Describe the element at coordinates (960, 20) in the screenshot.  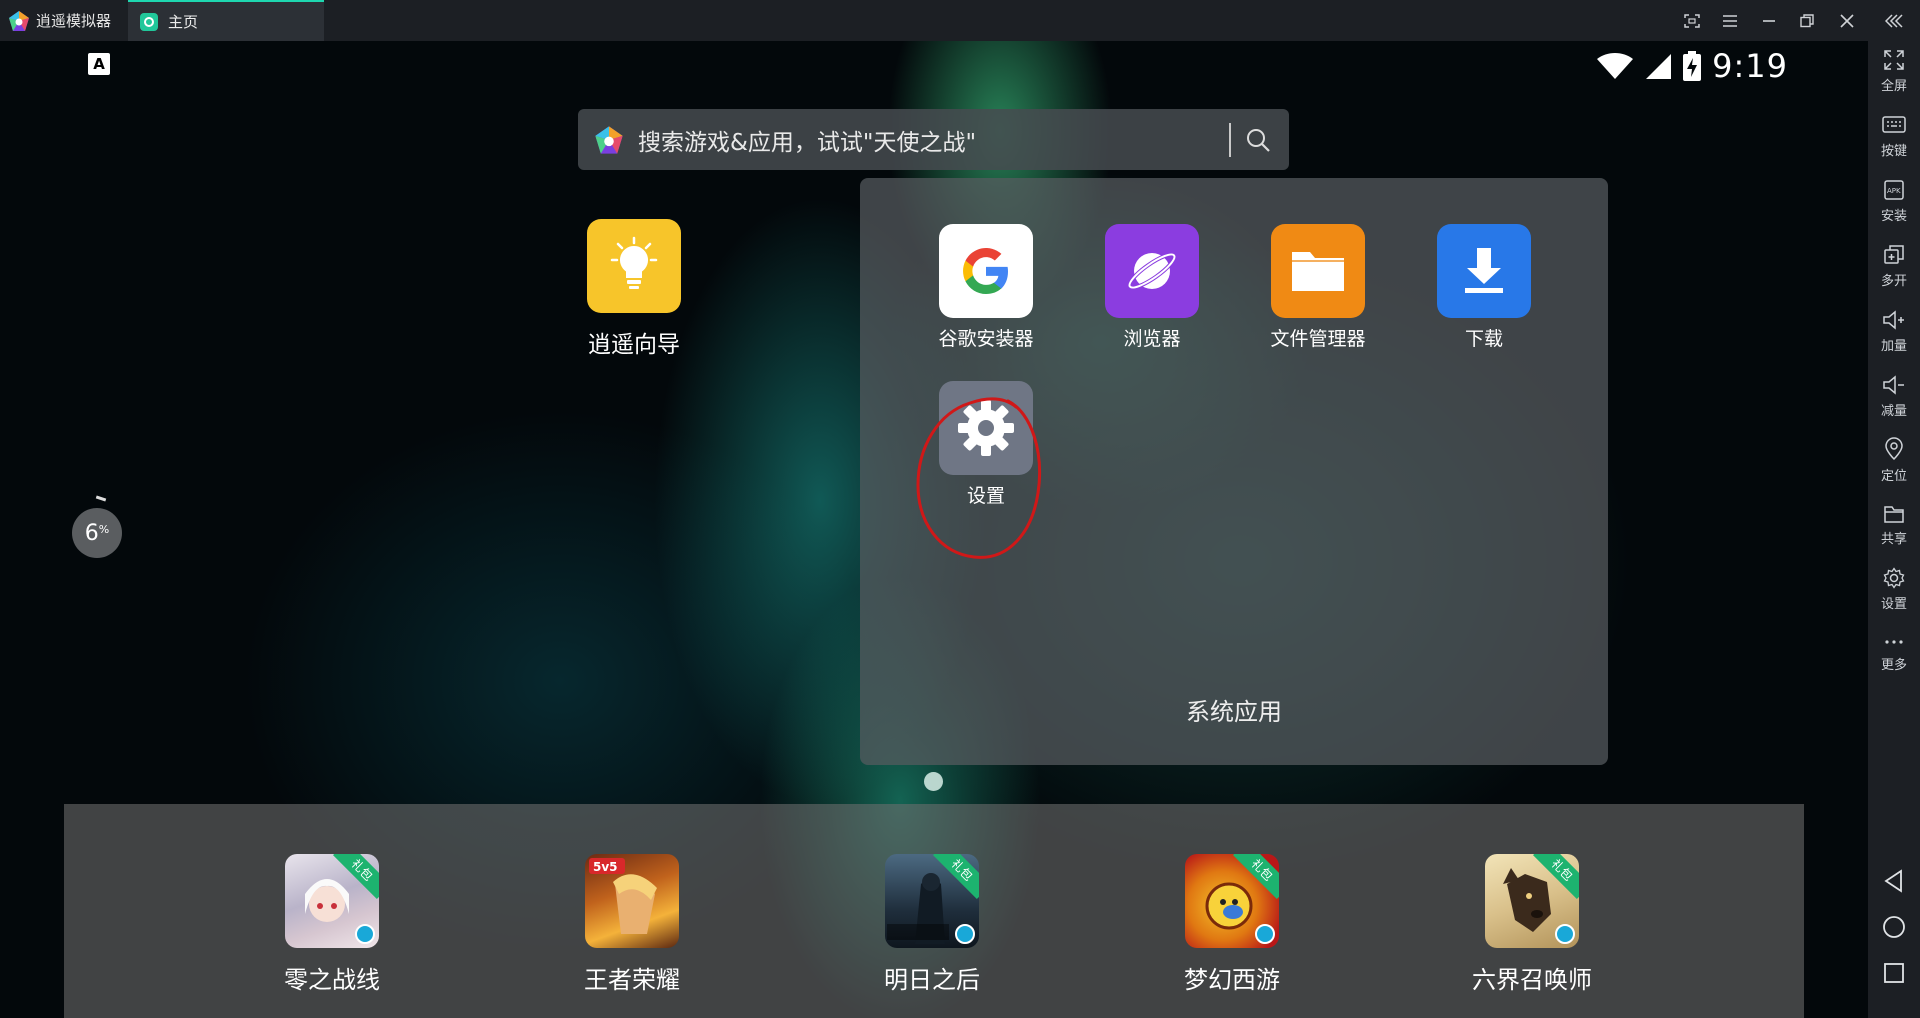
I see `title-bar: 逍遥模拟器 主页` at that location.